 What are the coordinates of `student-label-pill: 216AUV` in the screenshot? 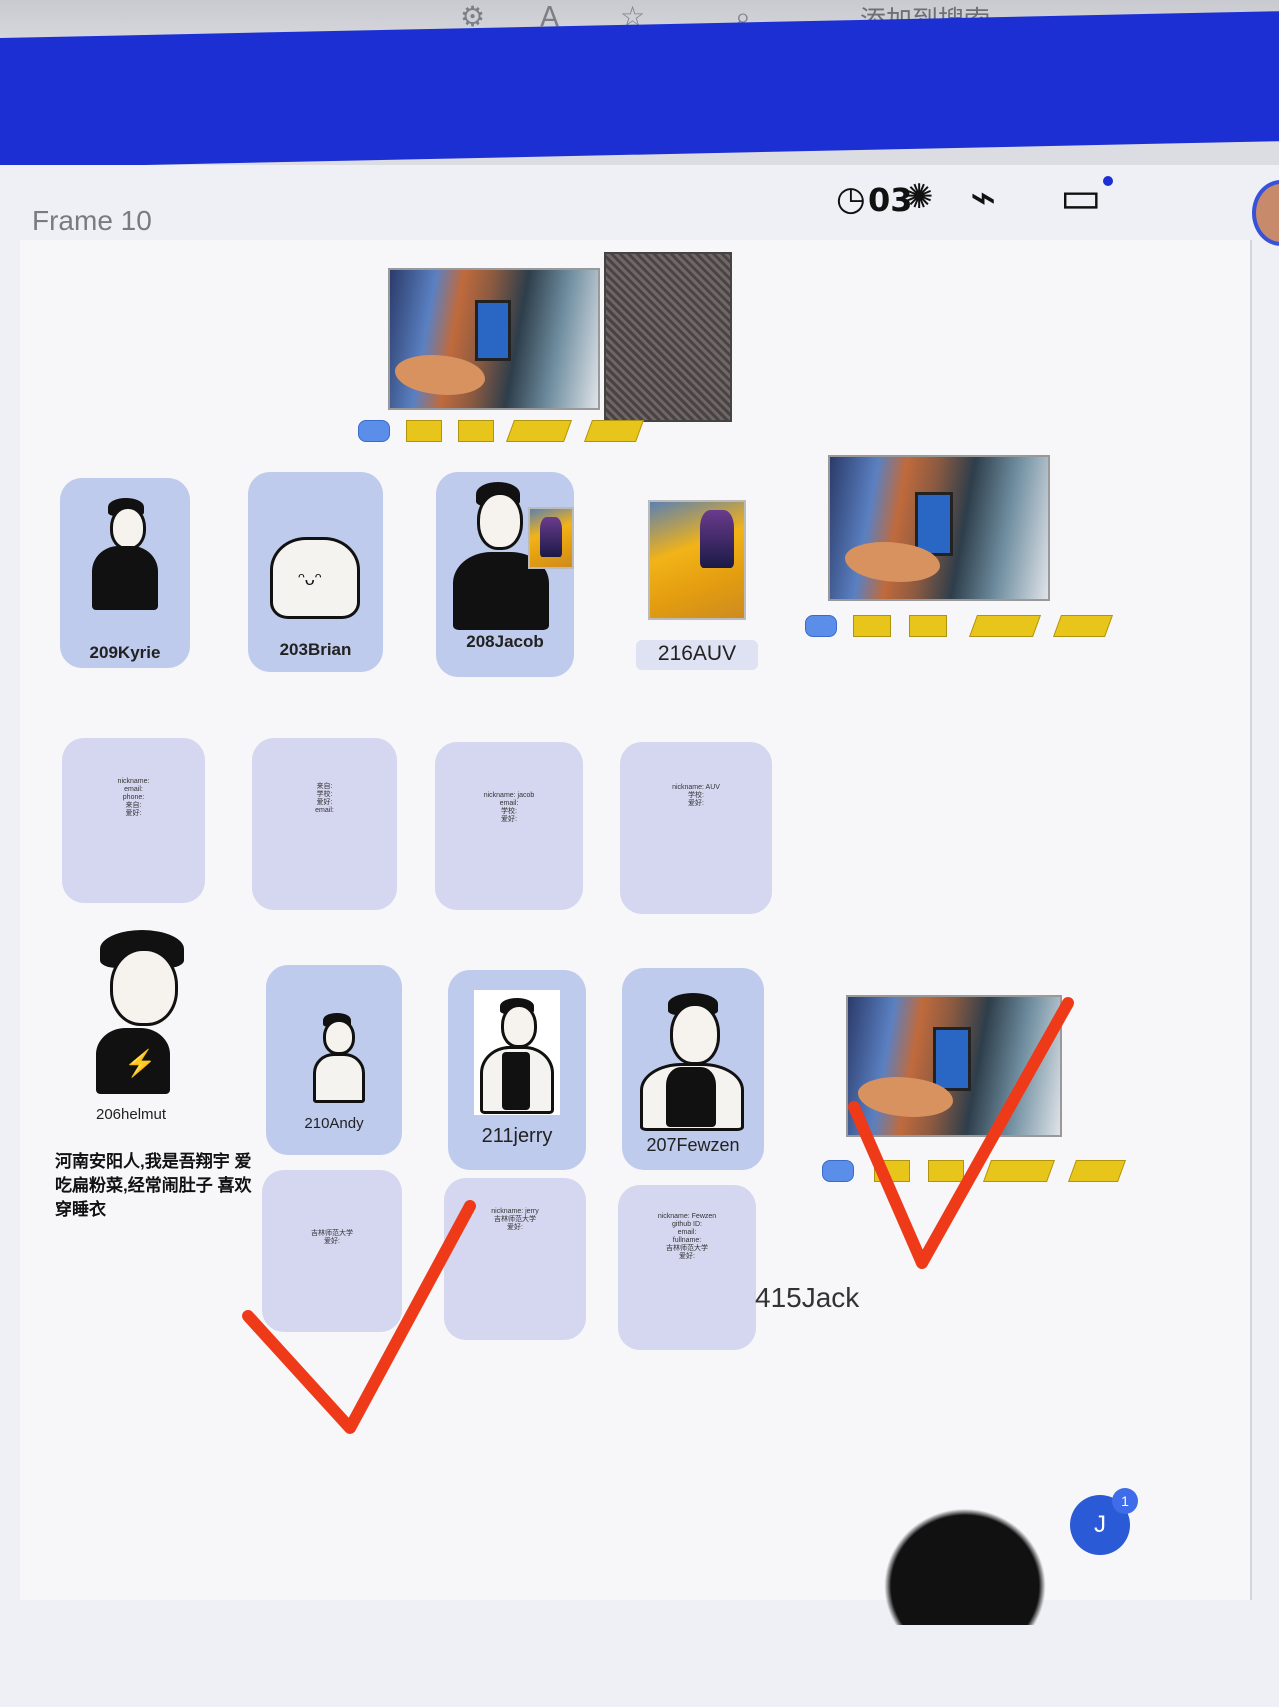 It's located at (697, 655).